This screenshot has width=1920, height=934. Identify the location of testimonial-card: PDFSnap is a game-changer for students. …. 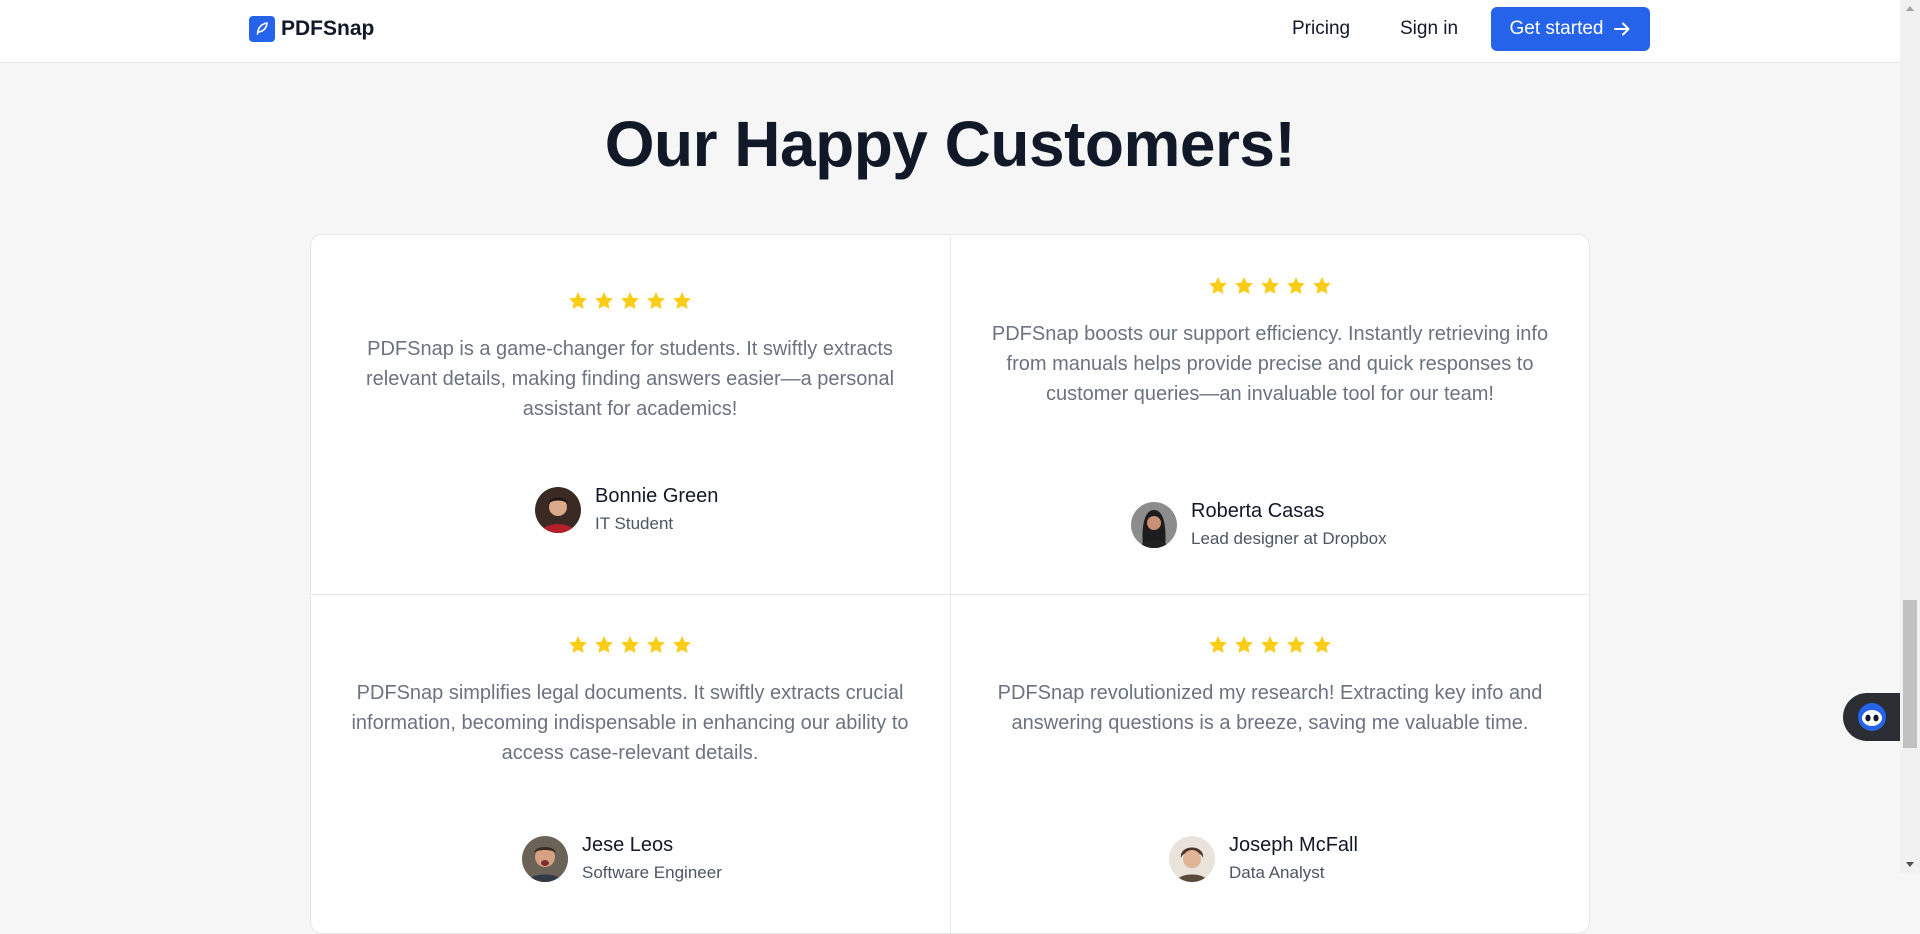
(630, 357).